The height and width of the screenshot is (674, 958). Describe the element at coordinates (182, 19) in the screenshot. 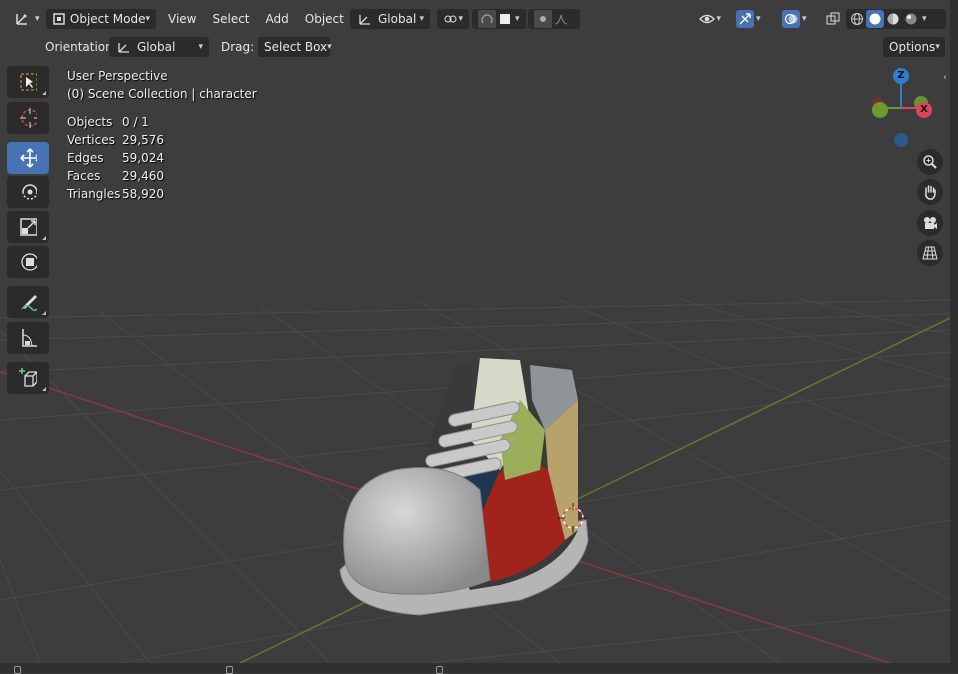

I see `menu-view: View` at that location.